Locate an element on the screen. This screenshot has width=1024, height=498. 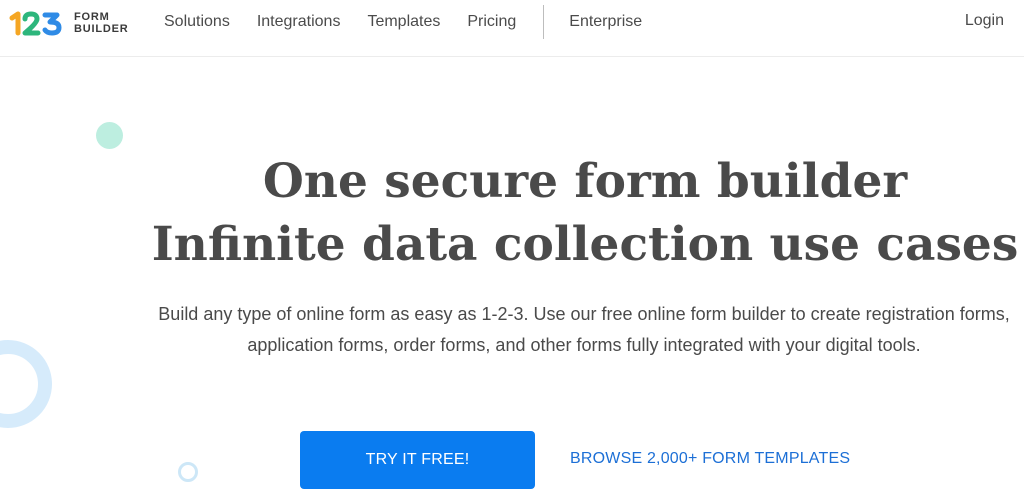
nav-pricing: Pricing is located at coordinates (491, 22).